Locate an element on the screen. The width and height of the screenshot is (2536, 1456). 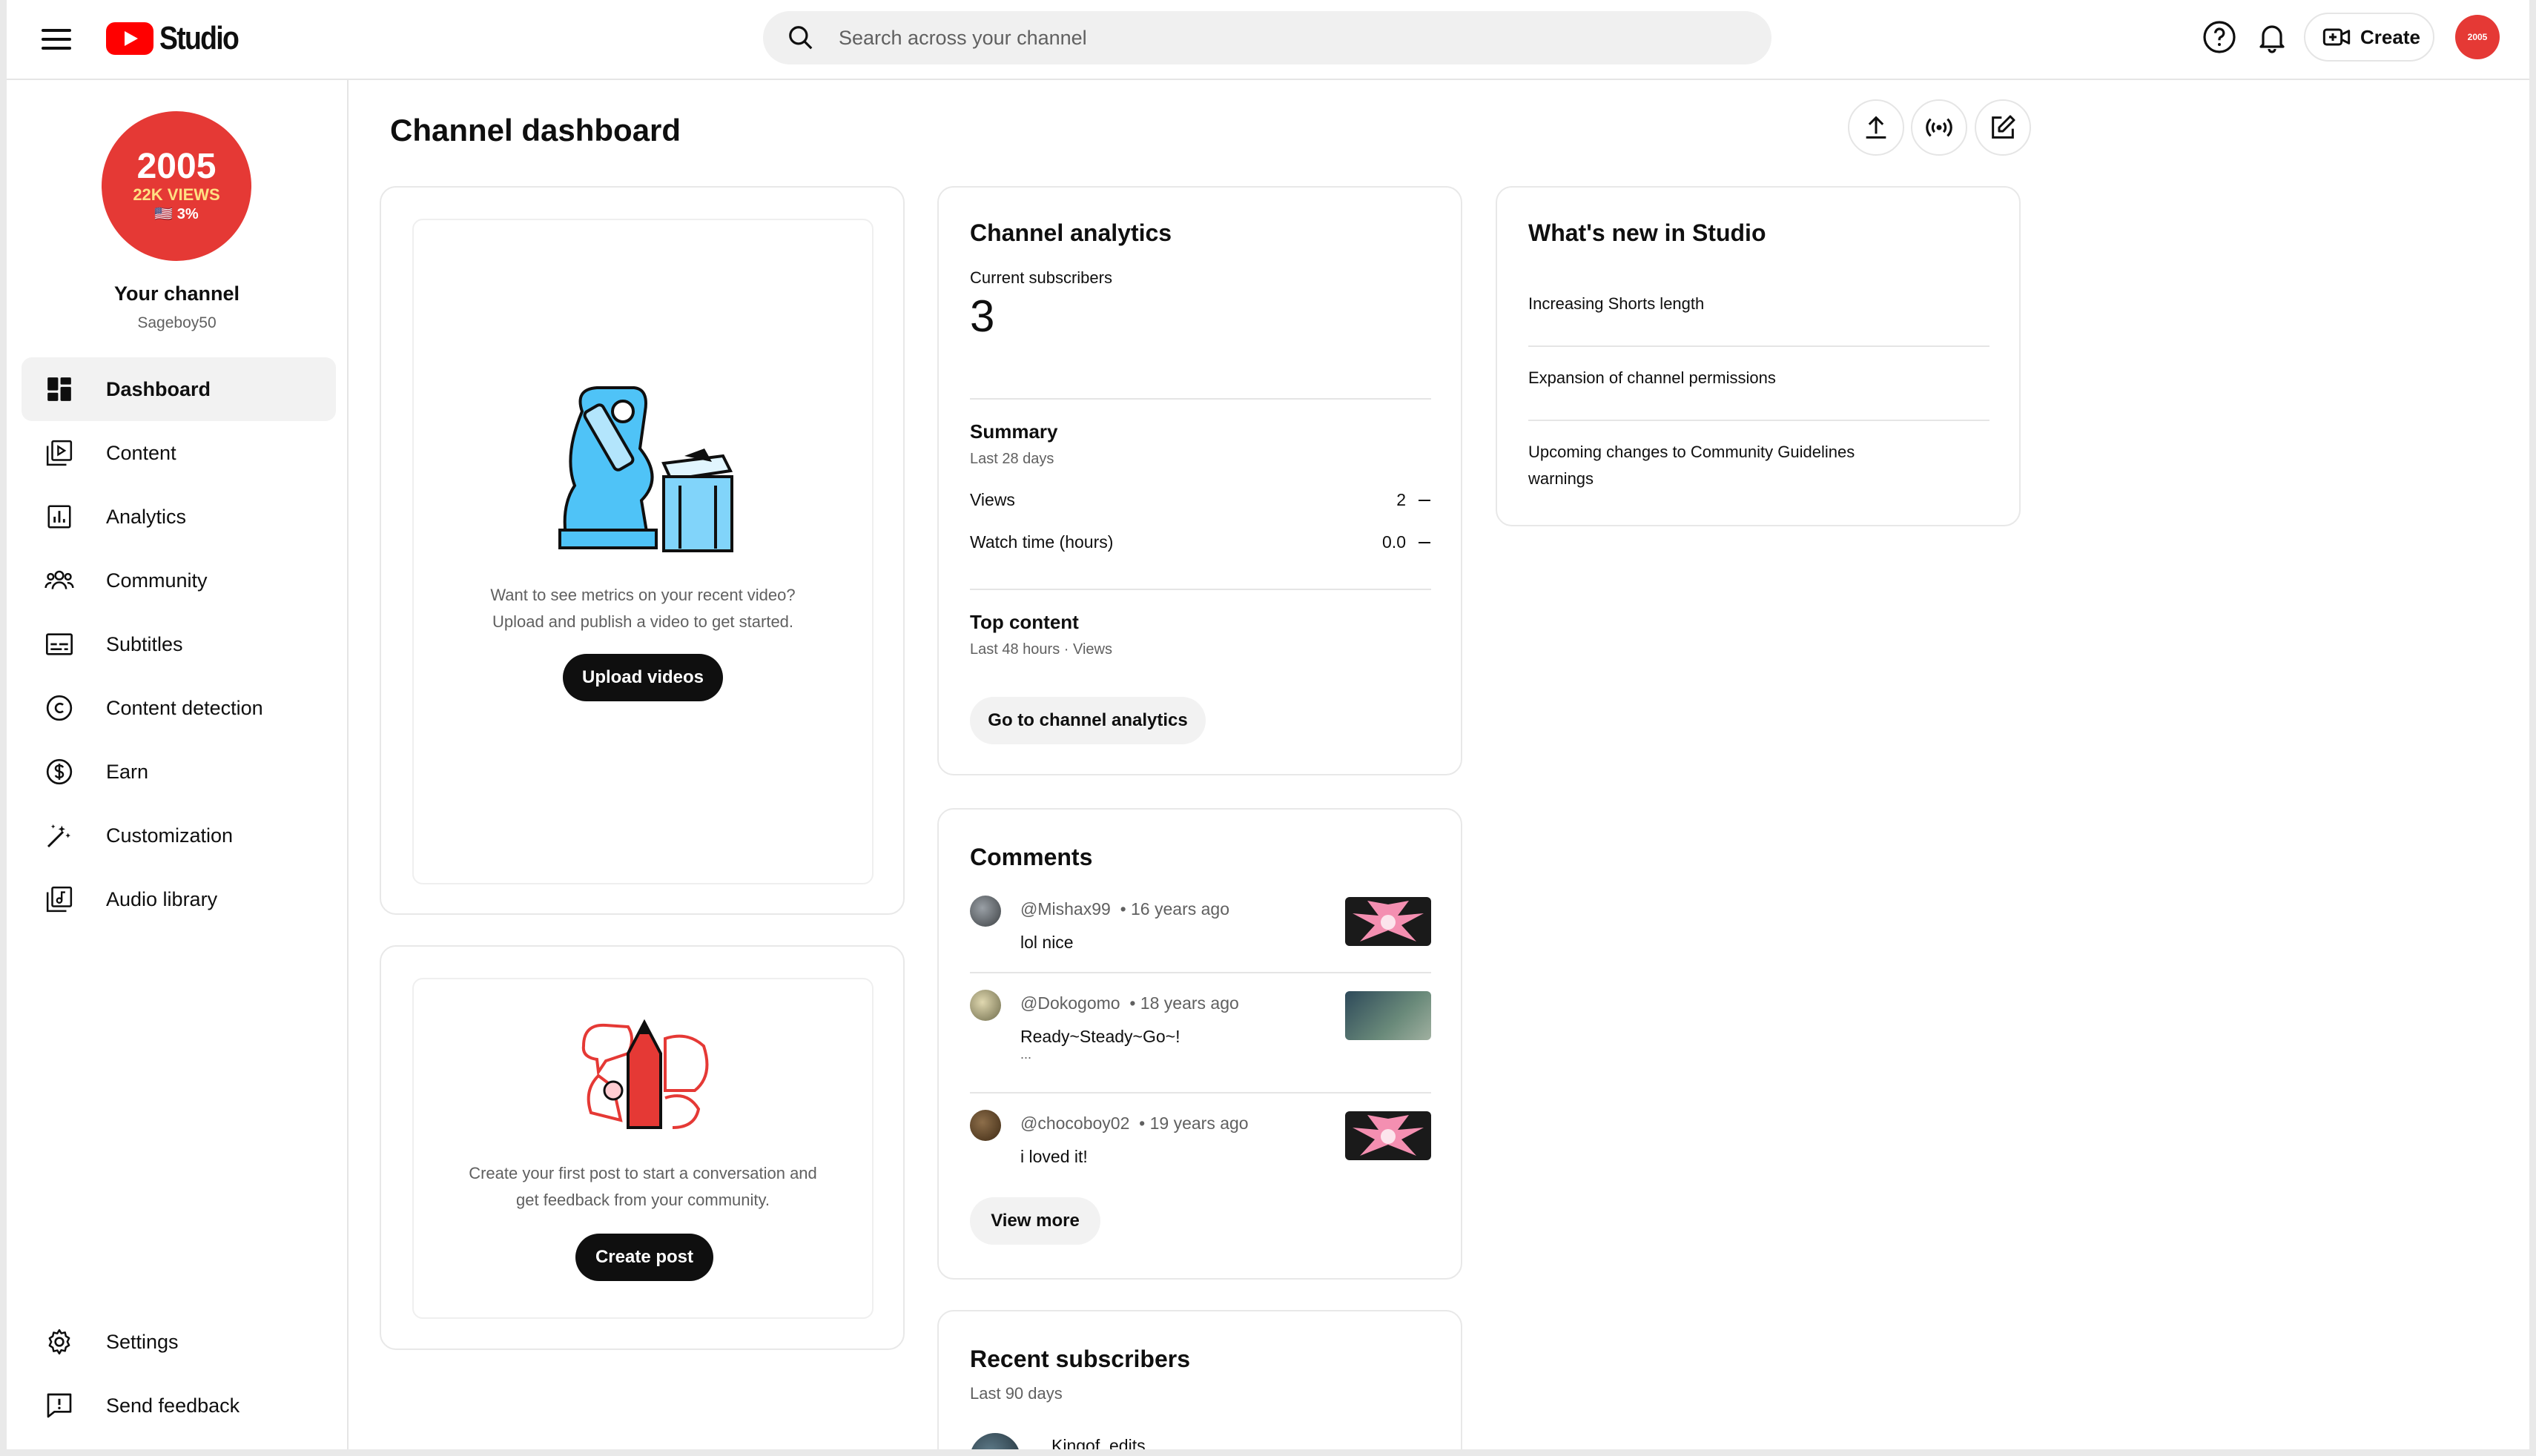
sidebar-item-settings: Settings is located at coordinates (179, 1342).